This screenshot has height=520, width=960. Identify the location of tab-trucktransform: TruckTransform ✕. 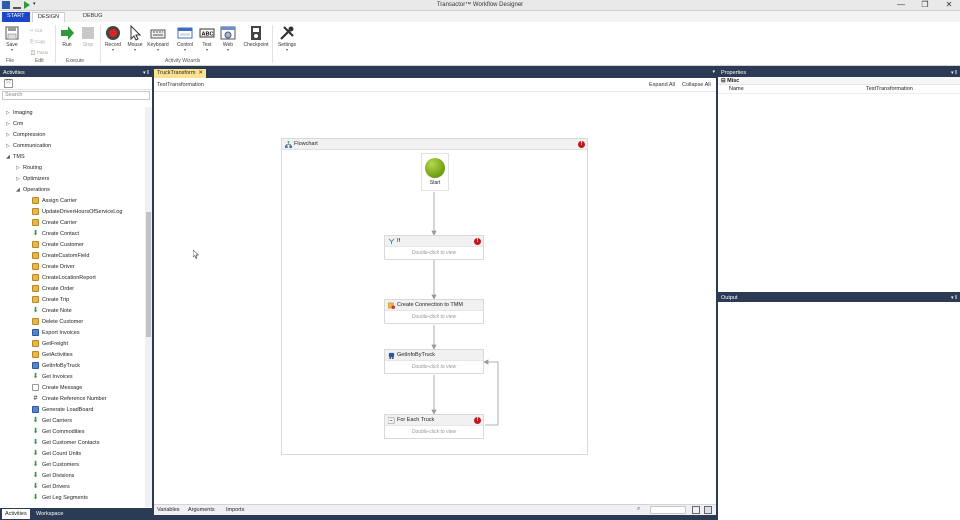
(180, 73).